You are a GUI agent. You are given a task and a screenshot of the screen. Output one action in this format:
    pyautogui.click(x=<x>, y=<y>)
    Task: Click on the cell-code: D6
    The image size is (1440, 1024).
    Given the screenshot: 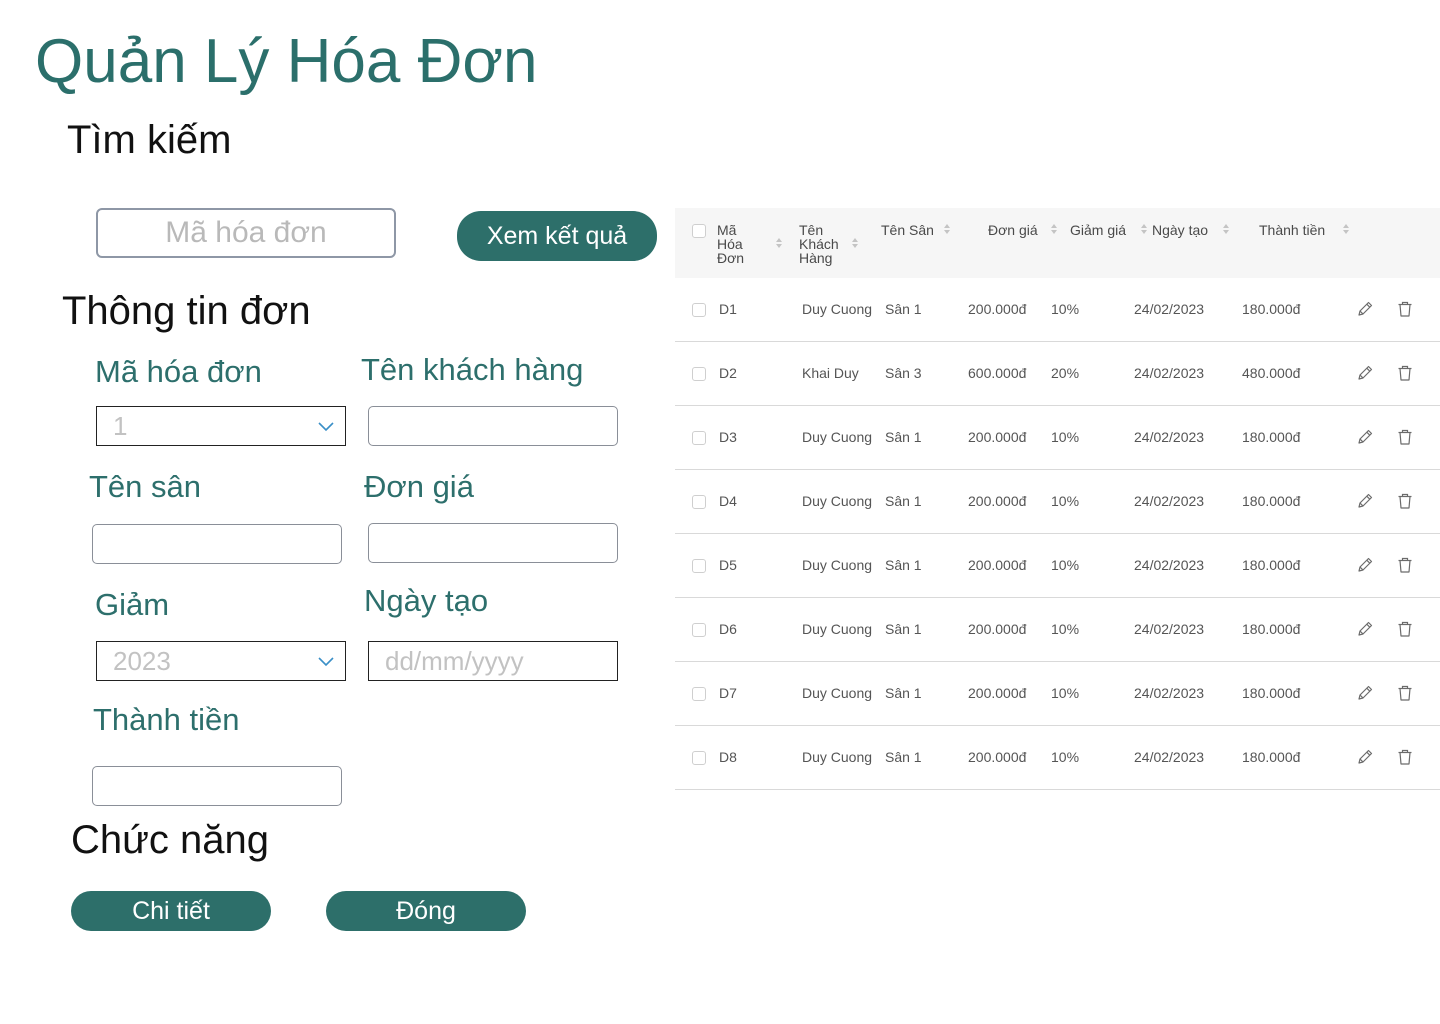 What is the action you would take?
    pyautogui.click(x=728, y=629)
    